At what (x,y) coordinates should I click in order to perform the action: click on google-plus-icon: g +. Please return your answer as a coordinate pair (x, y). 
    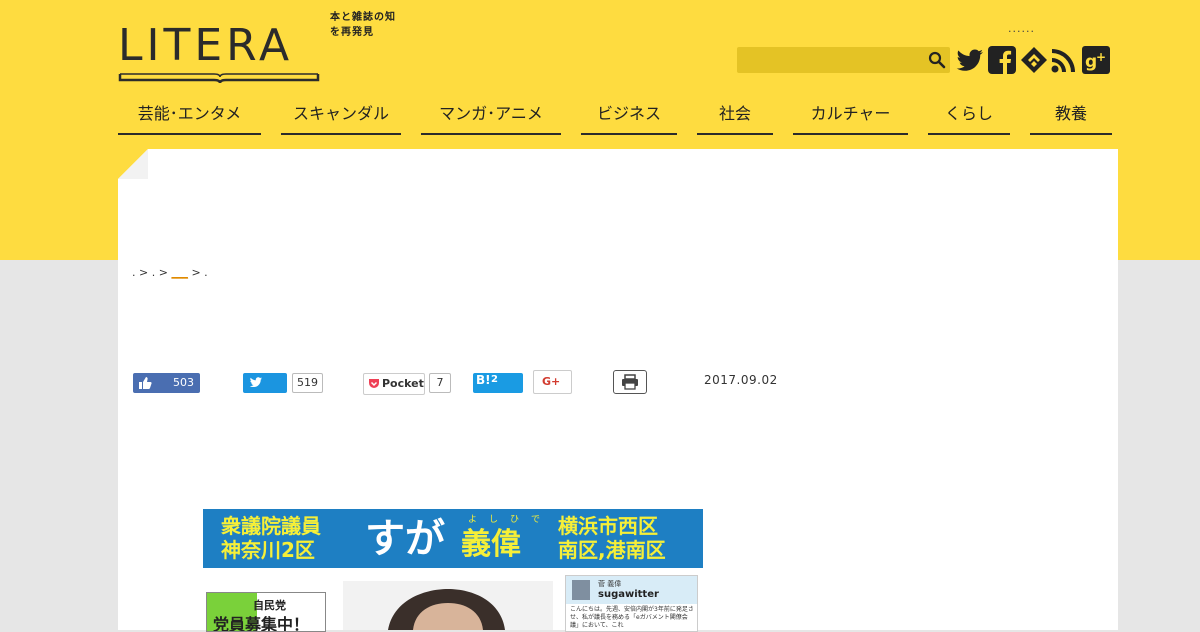
    Looking at the image, I should click on (1096, 60).